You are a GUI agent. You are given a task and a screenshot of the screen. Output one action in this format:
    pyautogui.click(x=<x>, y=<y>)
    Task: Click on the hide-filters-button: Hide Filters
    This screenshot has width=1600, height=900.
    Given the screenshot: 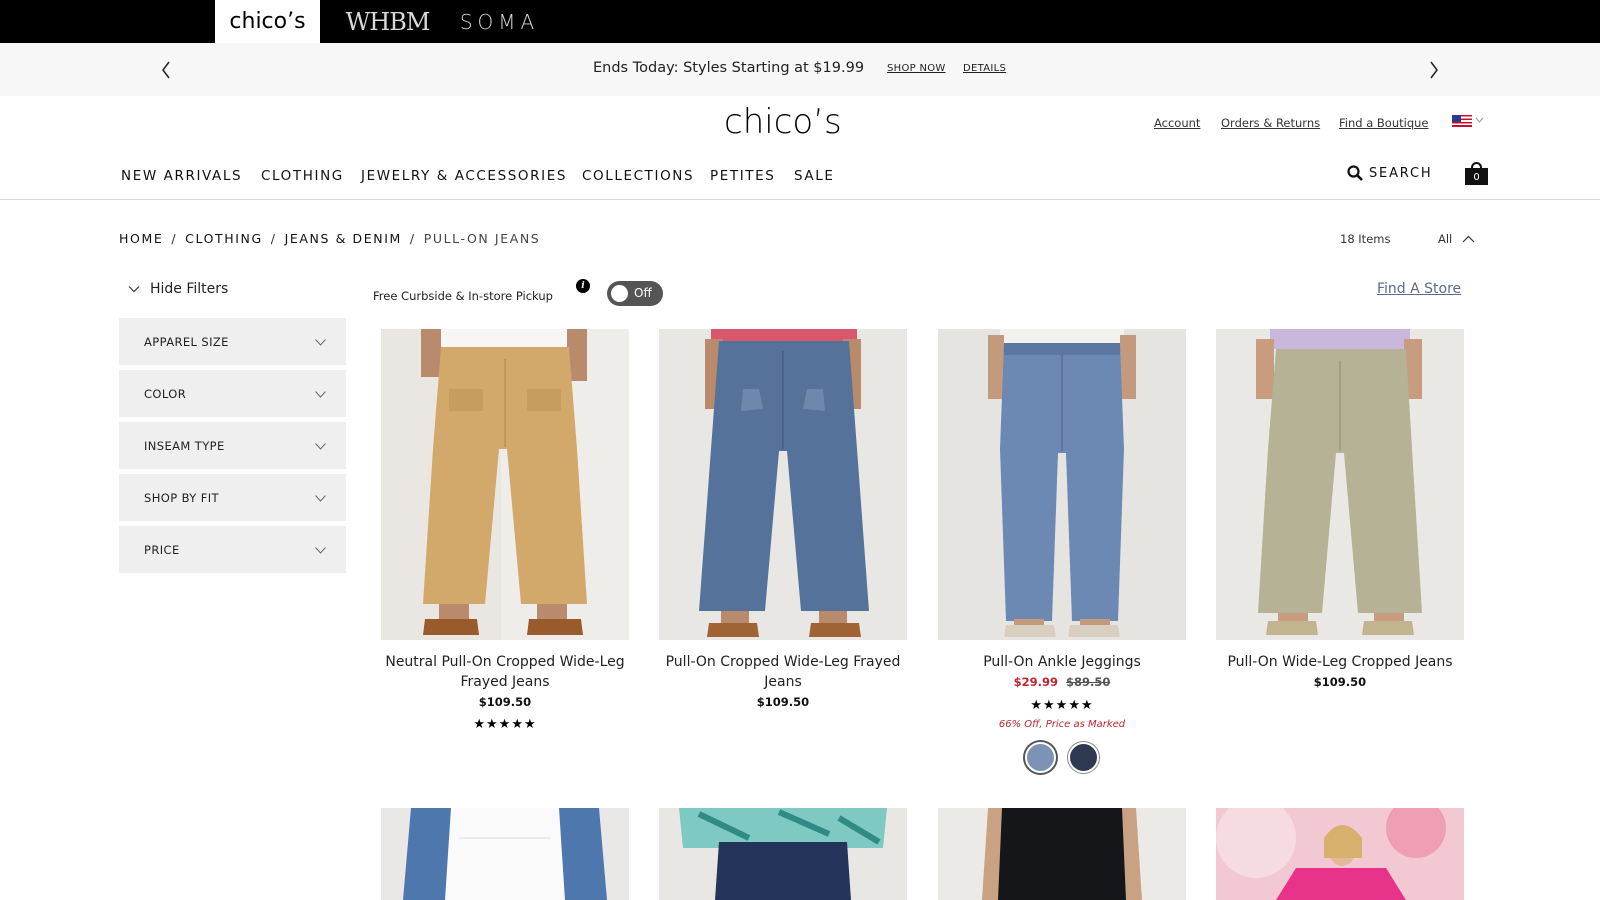 What is the action you would take?
    pyautogui.click(x=178, y=289)
    